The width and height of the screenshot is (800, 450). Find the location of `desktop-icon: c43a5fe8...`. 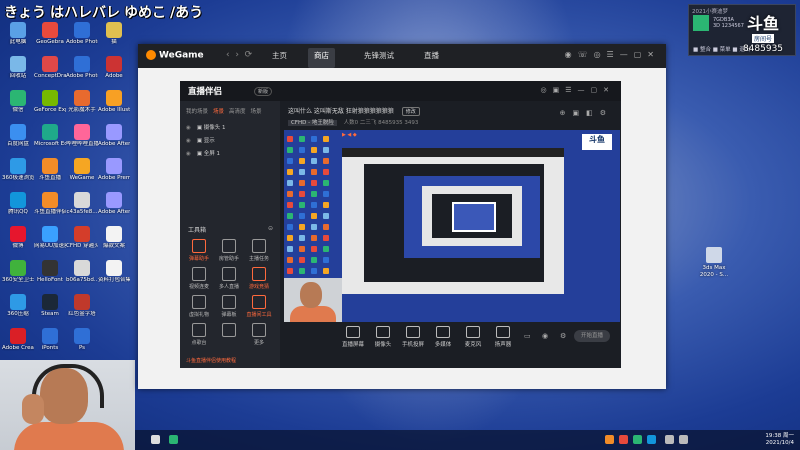

desktop-icon: c43a5fe8... is located at coordinates (82, 203).